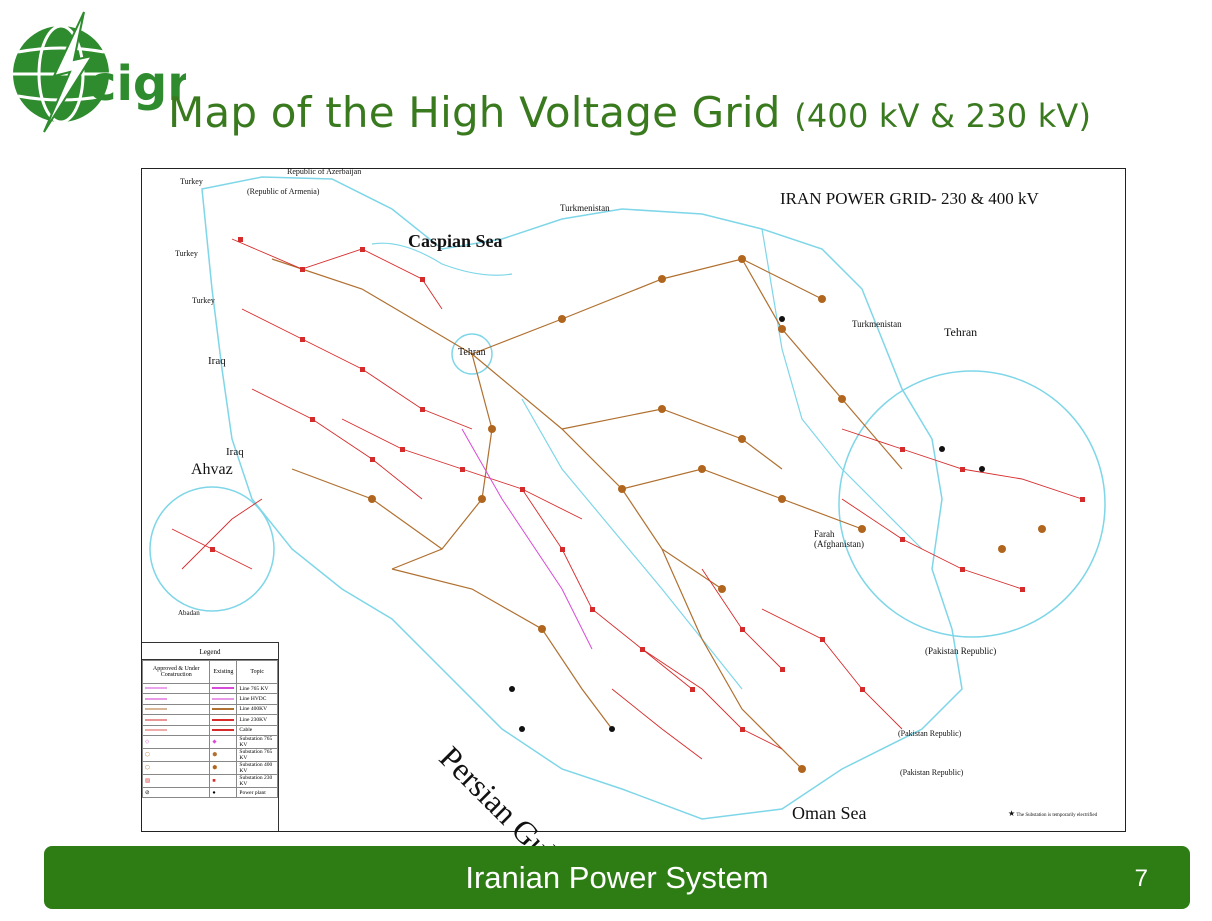 The image size is (1212, 921). Describe the element at coordinates (235, 452) in the screenshot. I see `iraq-label-2: Iraq` at that location.